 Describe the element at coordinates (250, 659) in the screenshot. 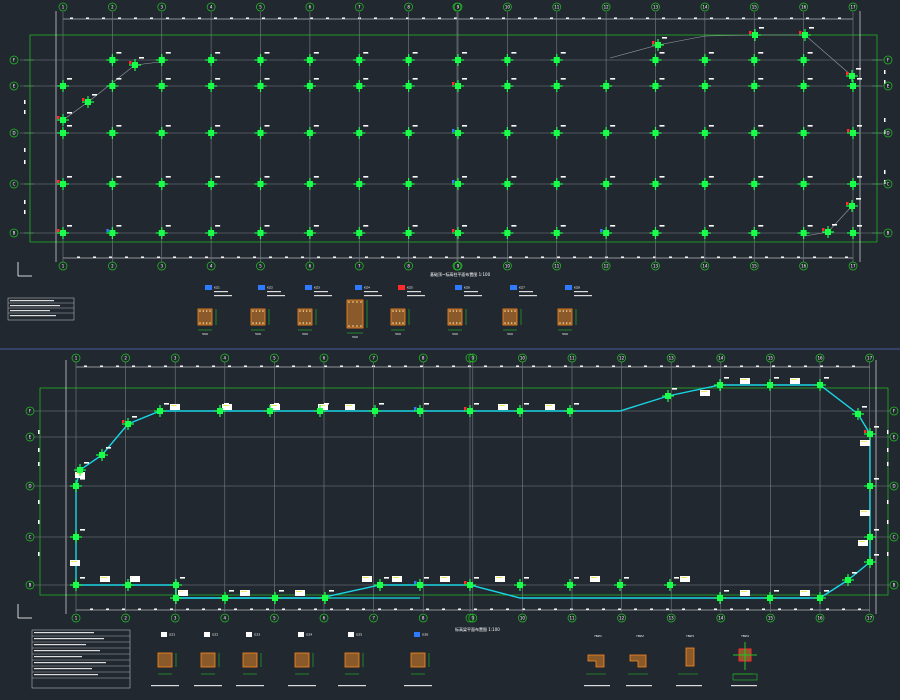

I see `constructional-column-section: GZ3` at that location.